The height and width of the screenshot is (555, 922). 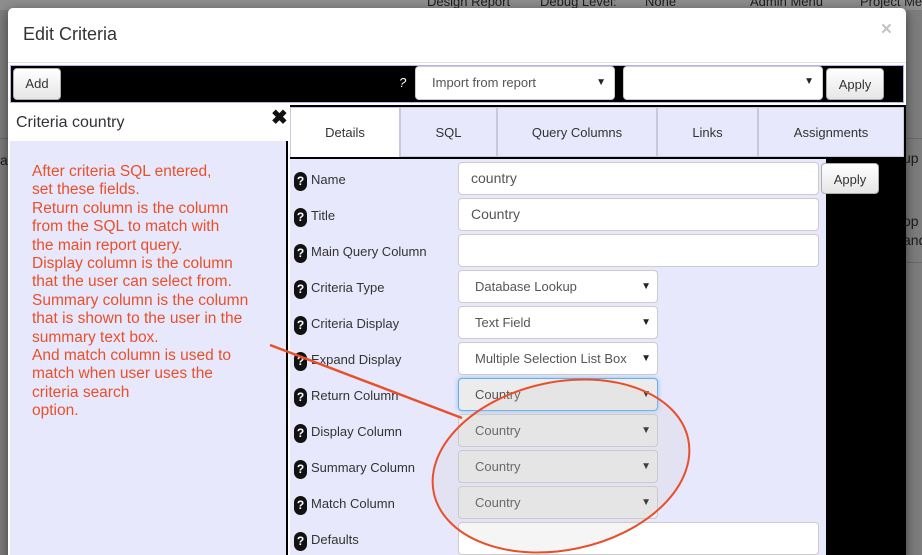 I want to click on criteria-display-select: Text Field ▼, so click(x=558, y=322).